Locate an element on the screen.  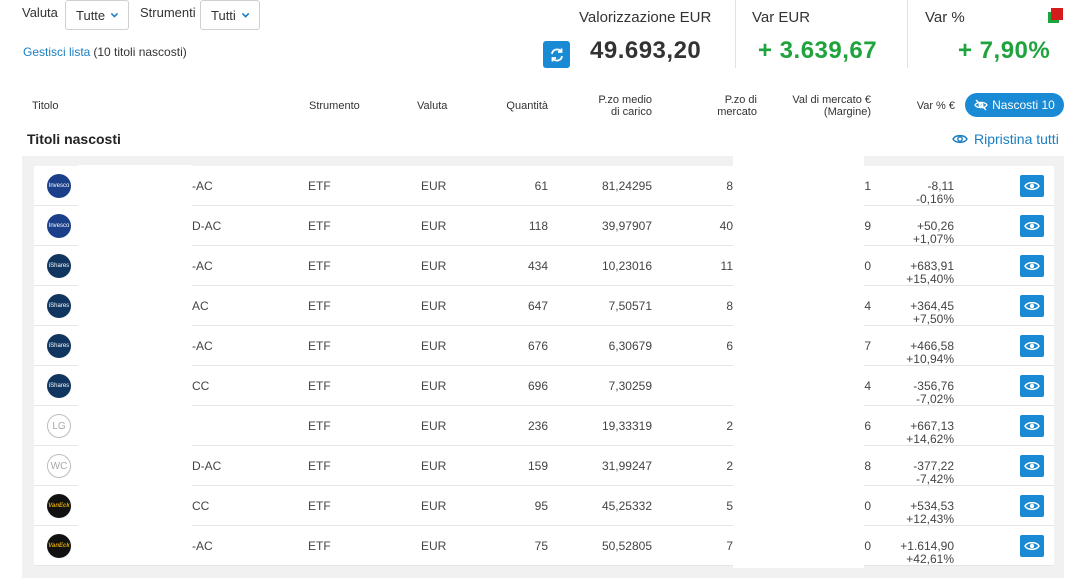
col-strumento: Strumento is located at coordinates (334, 106).